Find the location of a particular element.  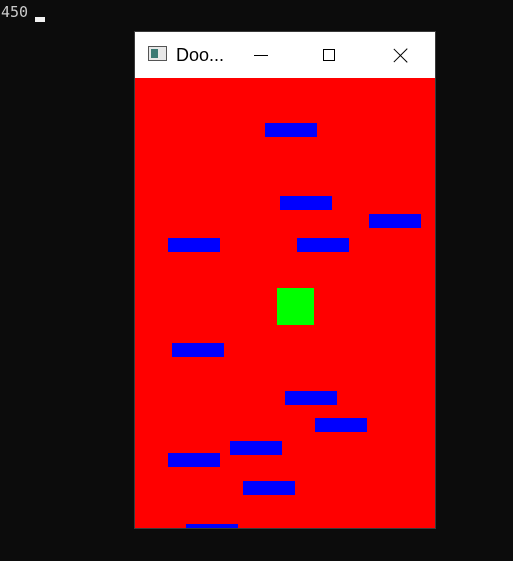

close-icon is located at coordinates (401, 55).